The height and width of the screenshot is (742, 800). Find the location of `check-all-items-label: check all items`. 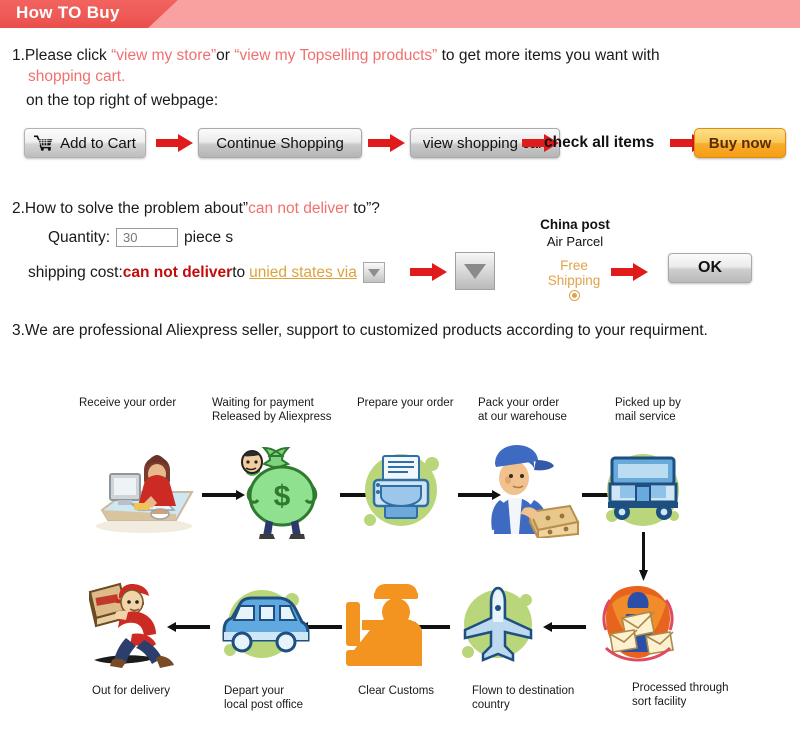

check-all-items-label: check all items is located at coordinates (599, 142).